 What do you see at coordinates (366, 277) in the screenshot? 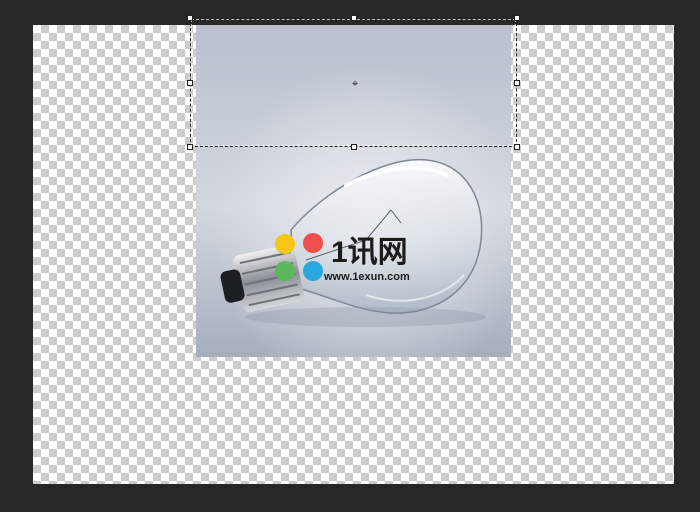
I see `watermark-url: www.1exun.com` at bounding box center [366, 277].